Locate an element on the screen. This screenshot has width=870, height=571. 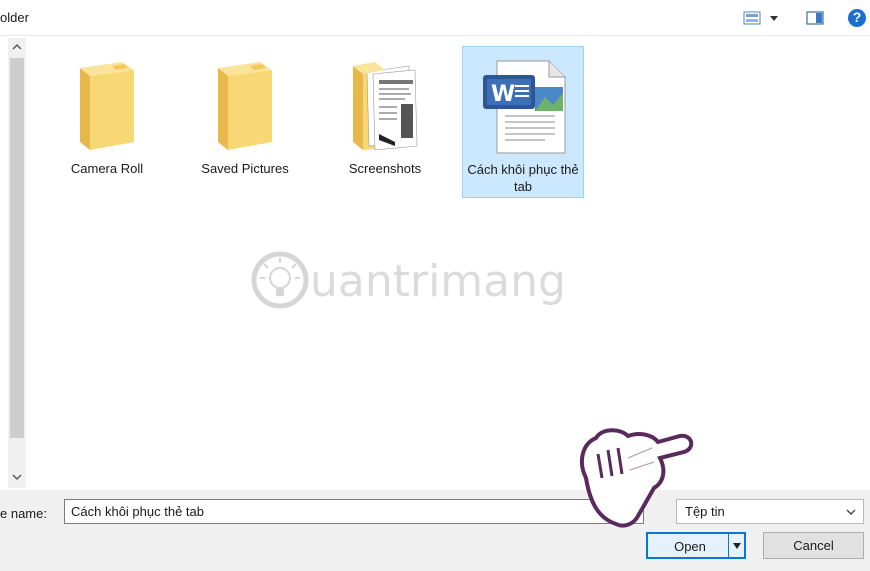
file-item-label: Saved Pictures is located at coordinates (245, 168).